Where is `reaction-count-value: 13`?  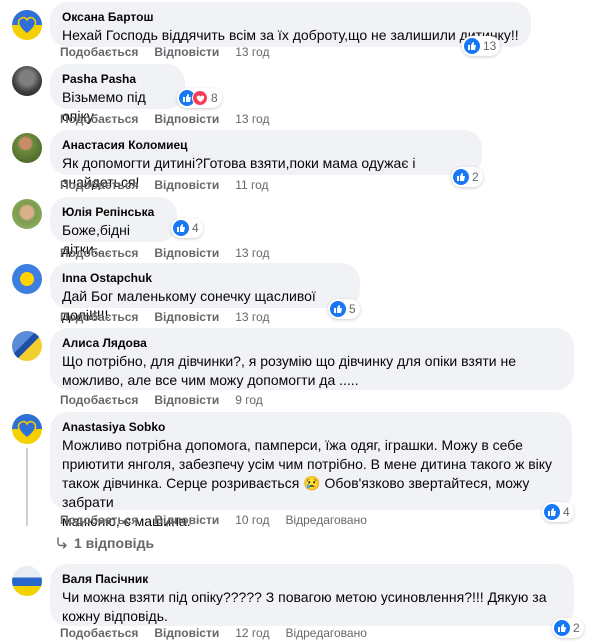 reaction-count-value: 13 is located at coordinates (490, 46).